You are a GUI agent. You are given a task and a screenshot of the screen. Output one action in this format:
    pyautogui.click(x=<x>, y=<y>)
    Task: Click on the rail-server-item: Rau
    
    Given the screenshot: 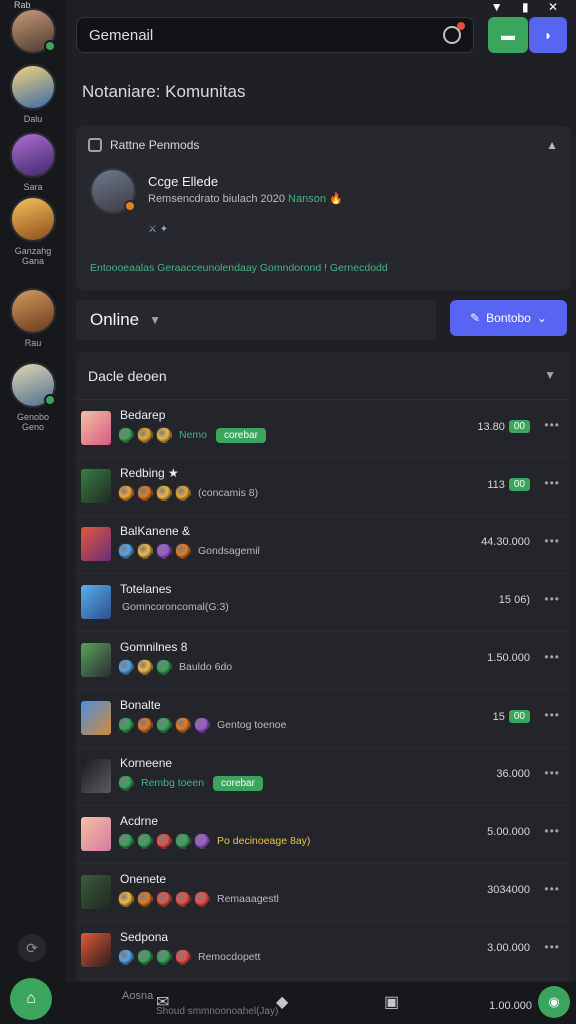 What is the action you would take?
    pyautogui.click(x=33, y=318)
    